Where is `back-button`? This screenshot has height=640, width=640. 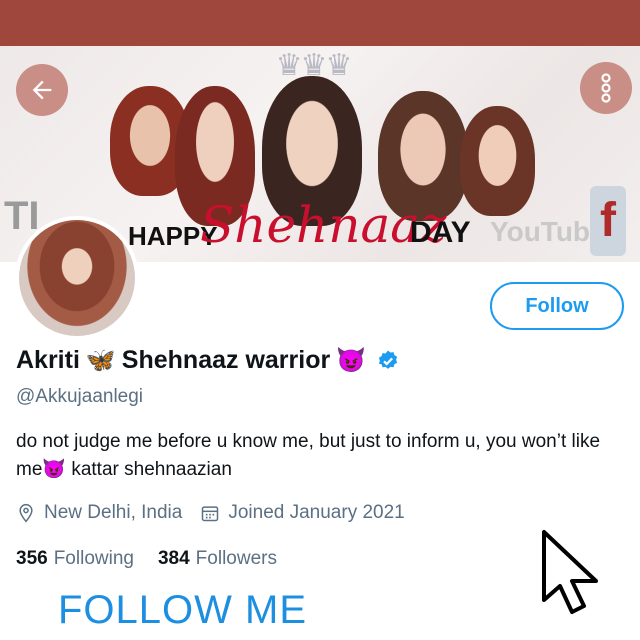 back-button is located at coordinates (42, 90).